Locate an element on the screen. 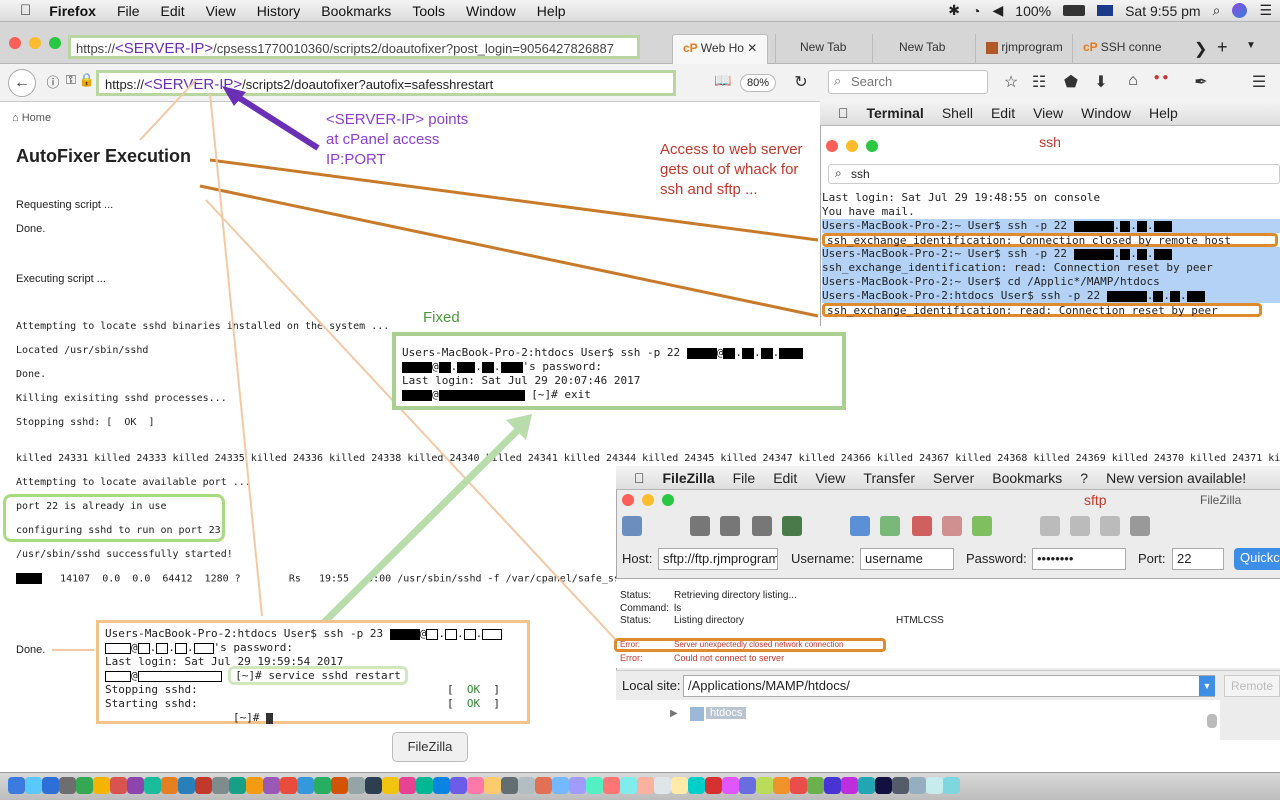 The image size is (1280, 800). filezilla-menu-transfer: Transfer is located at coordinates (889, 478).